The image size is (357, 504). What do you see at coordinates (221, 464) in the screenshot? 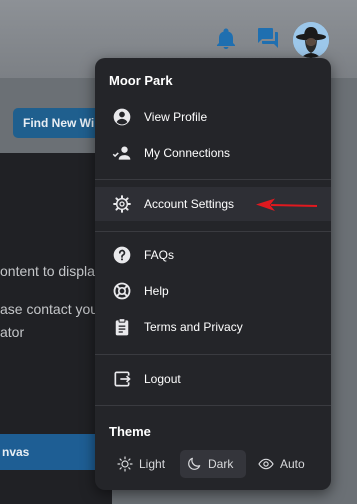
I see `theme-option-label: Dark` at bounding box center [221, 464].